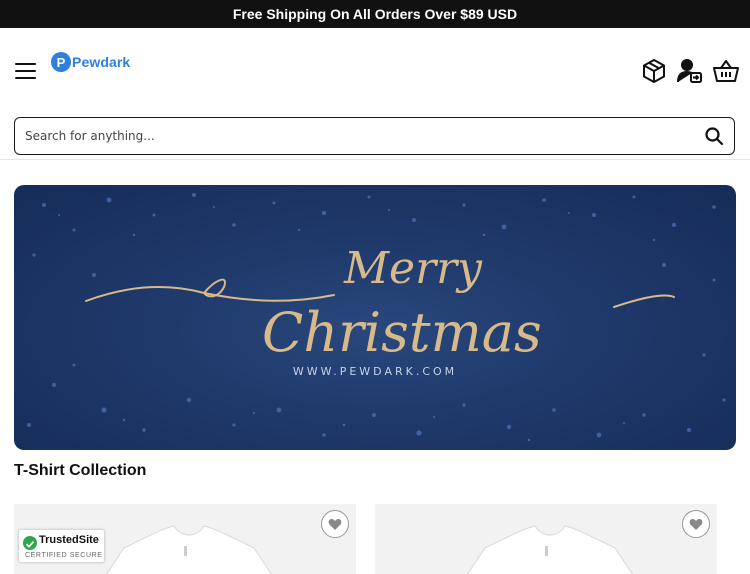  Describe the element at coordinates (714, 136) in the screenshot. I see `search-icon` at that location.